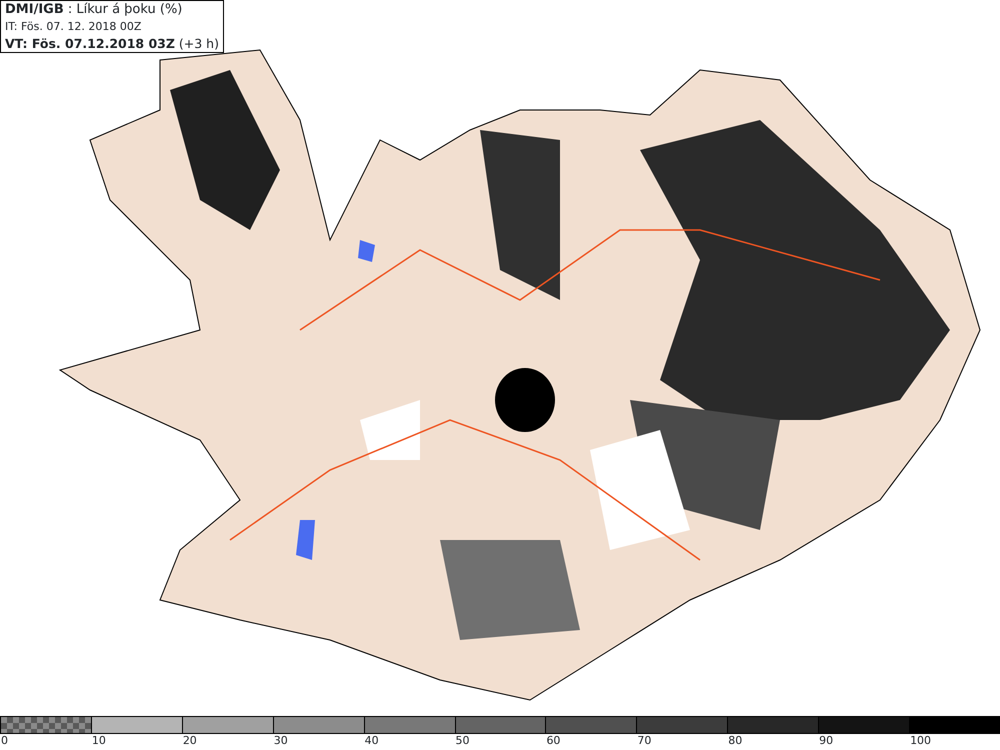  I want to click on header-line: VT: Fös. 07.12.2018 03Z (+3 h), so click(112, 43).